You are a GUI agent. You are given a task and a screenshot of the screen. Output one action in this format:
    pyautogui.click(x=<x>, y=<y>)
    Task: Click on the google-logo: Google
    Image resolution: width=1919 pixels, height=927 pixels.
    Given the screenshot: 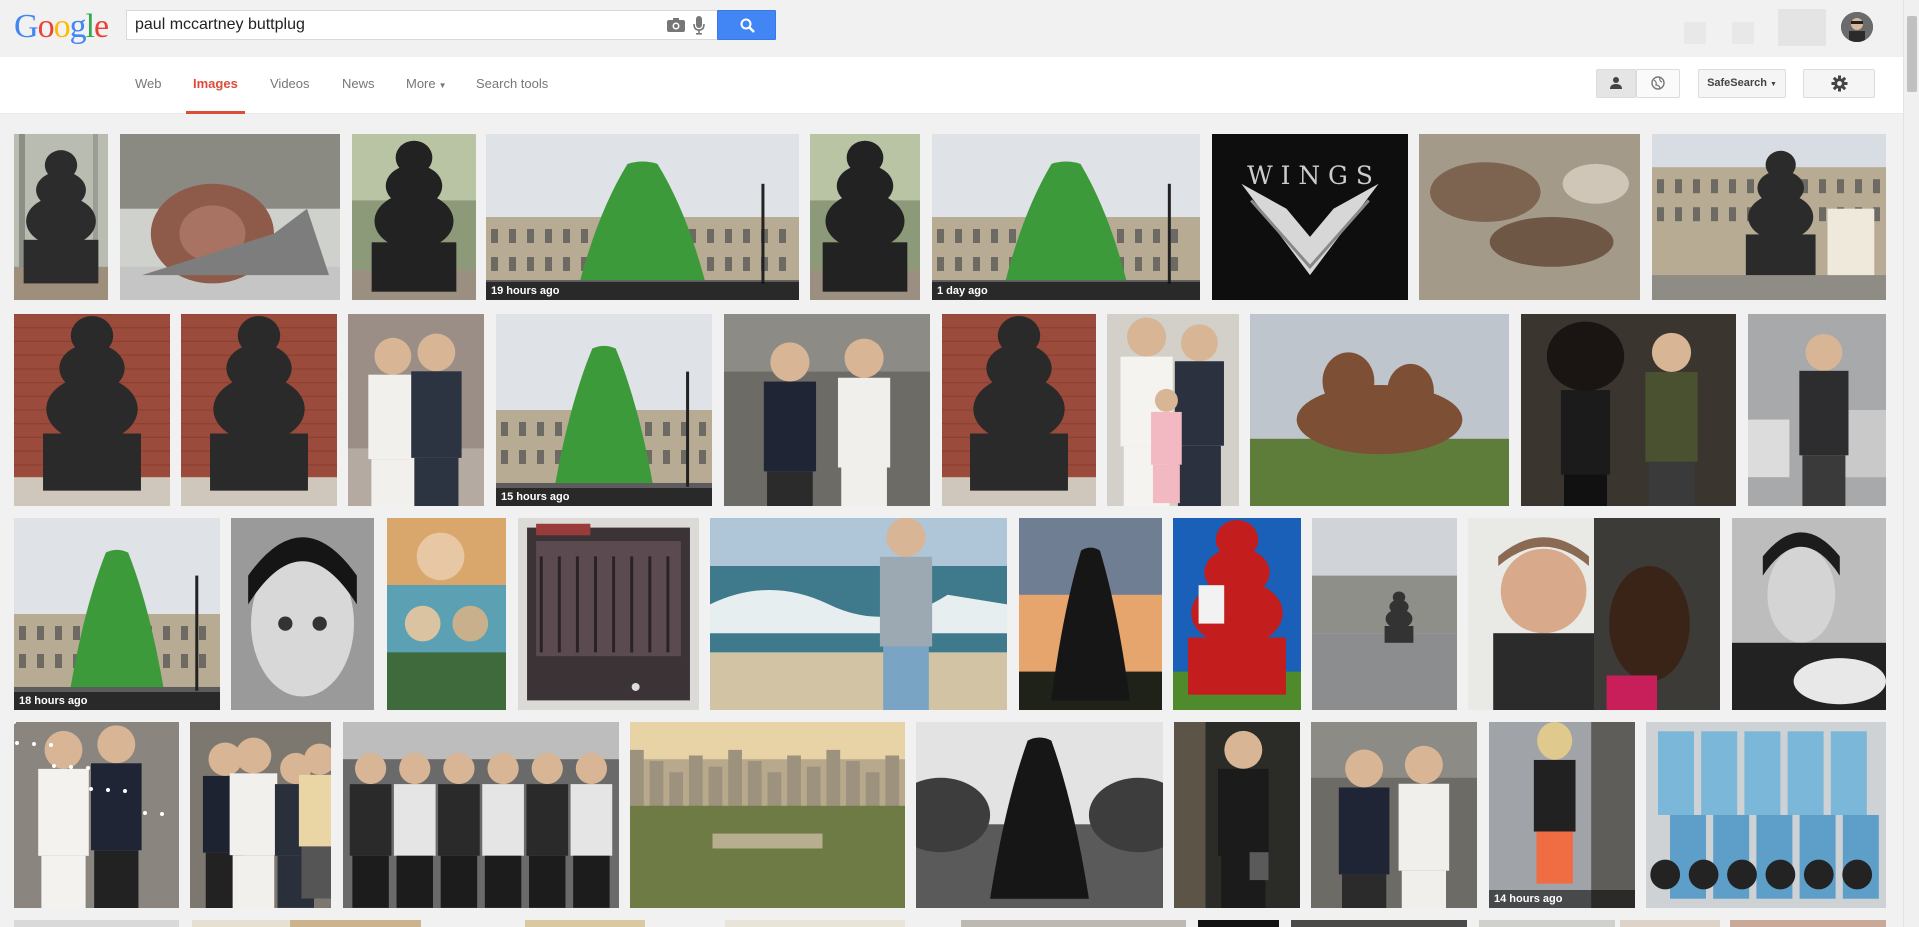 What is the action you would take?
    pyautogui.click(x=61, y=27)
    